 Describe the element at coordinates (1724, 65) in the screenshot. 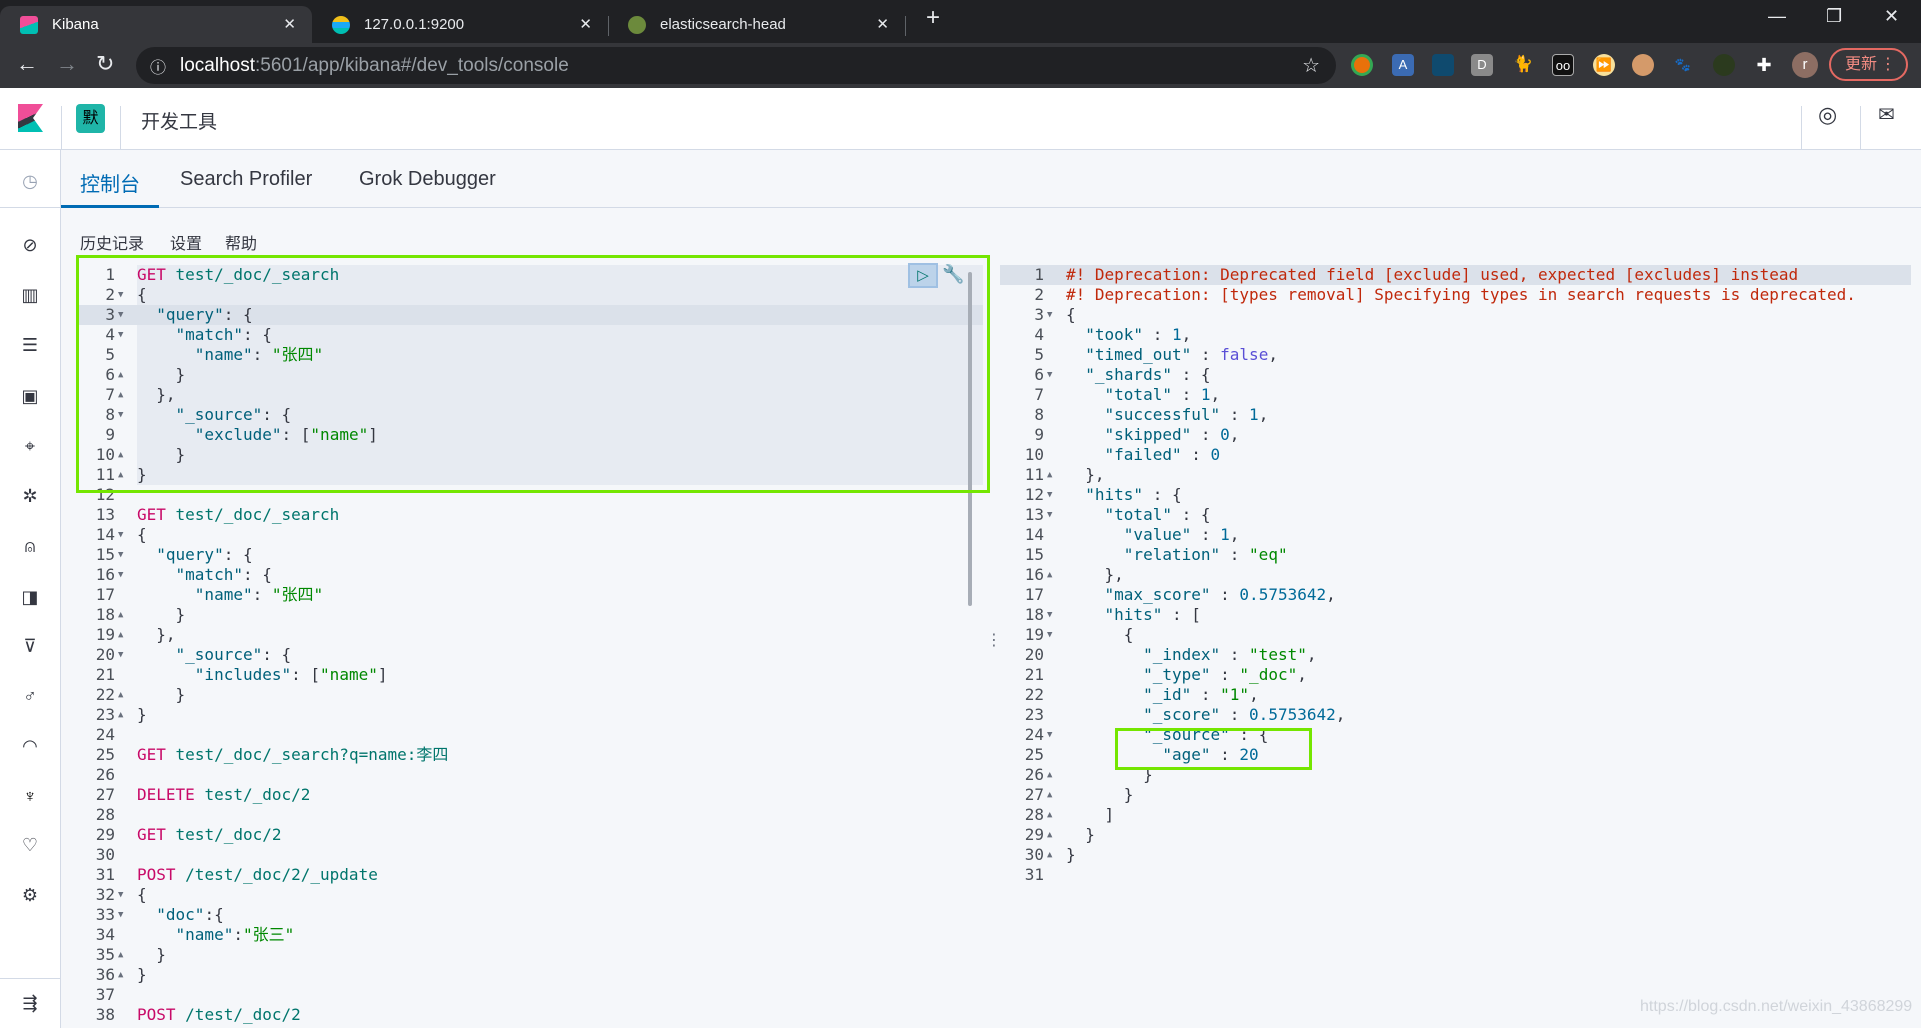

I see `extension-es-head-icon` at that location.